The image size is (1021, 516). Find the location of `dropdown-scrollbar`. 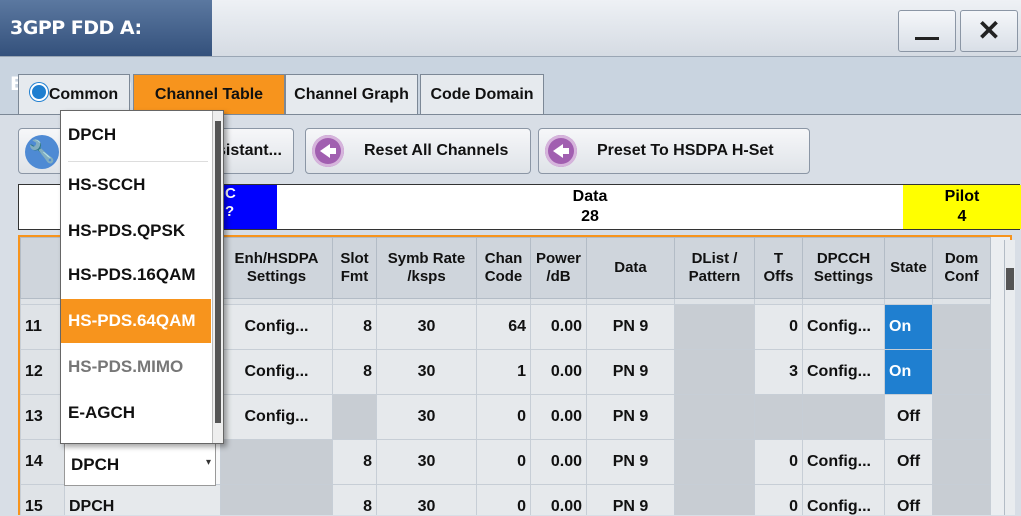

dropdown-scrollbar is located at coordinates (217, 277).